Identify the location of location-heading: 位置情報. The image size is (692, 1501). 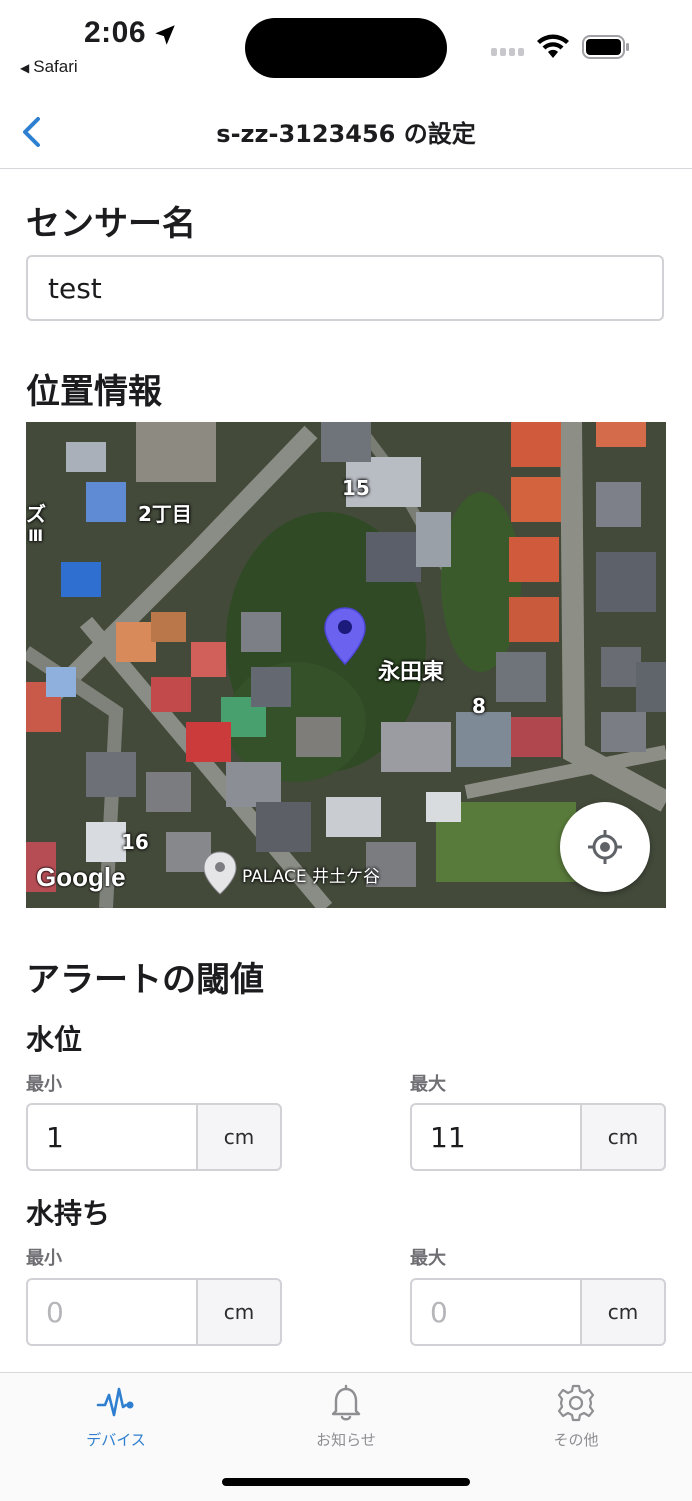
(94, 392).